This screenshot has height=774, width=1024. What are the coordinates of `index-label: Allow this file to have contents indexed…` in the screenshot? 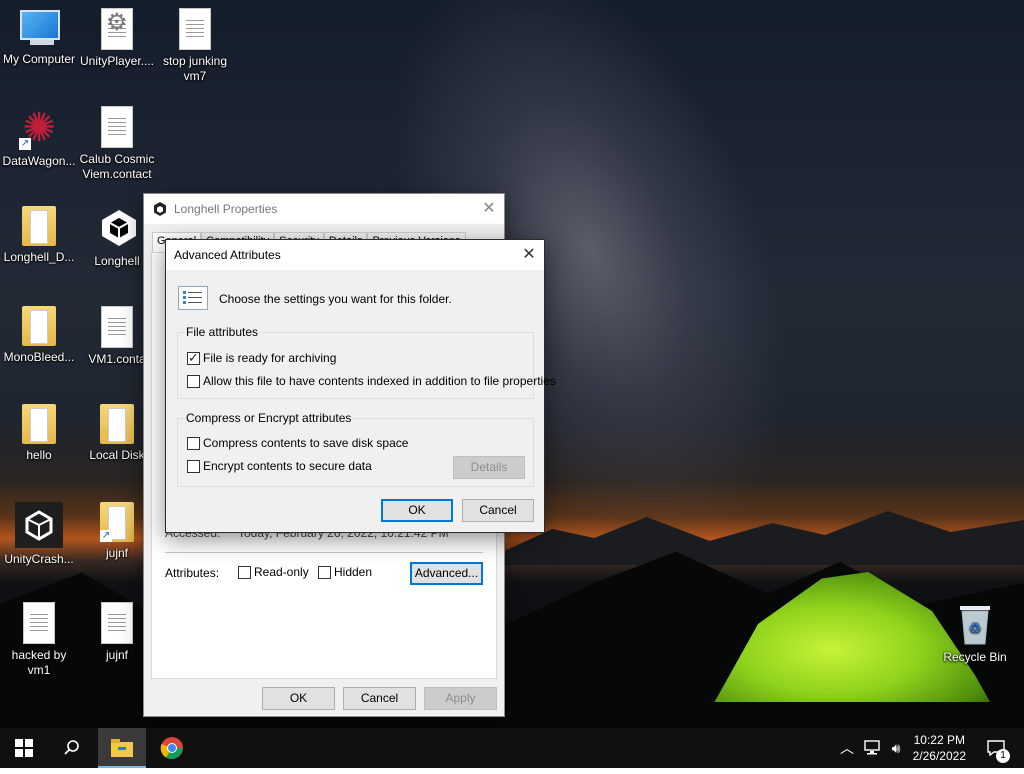 It's located at (379, 381).